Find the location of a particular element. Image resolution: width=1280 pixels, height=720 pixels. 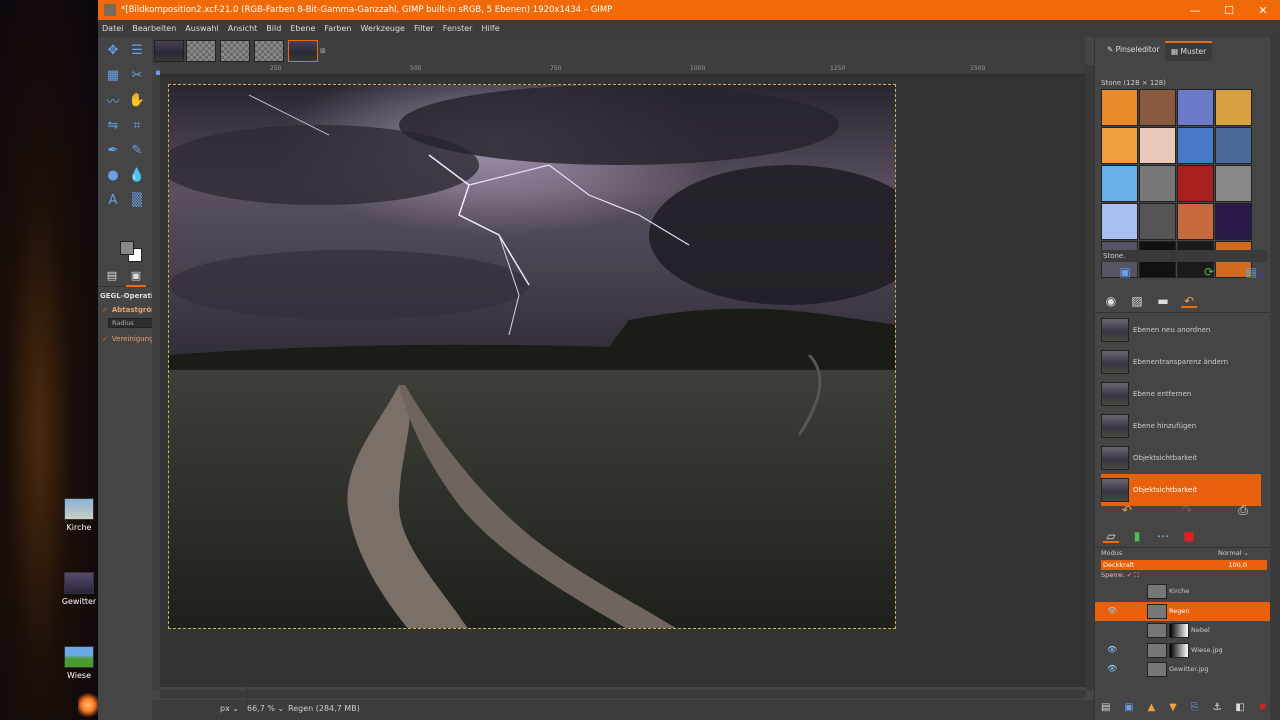

tool-options-tab-icon: ▤ is located at coordinates (112, 278).